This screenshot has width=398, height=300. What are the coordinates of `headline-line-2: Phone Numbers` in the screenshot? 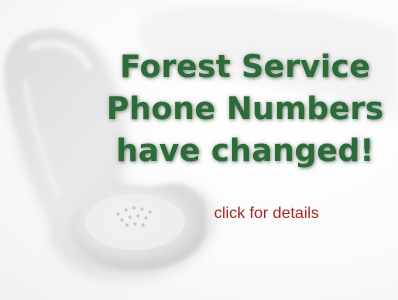 It's located at (245, 109).